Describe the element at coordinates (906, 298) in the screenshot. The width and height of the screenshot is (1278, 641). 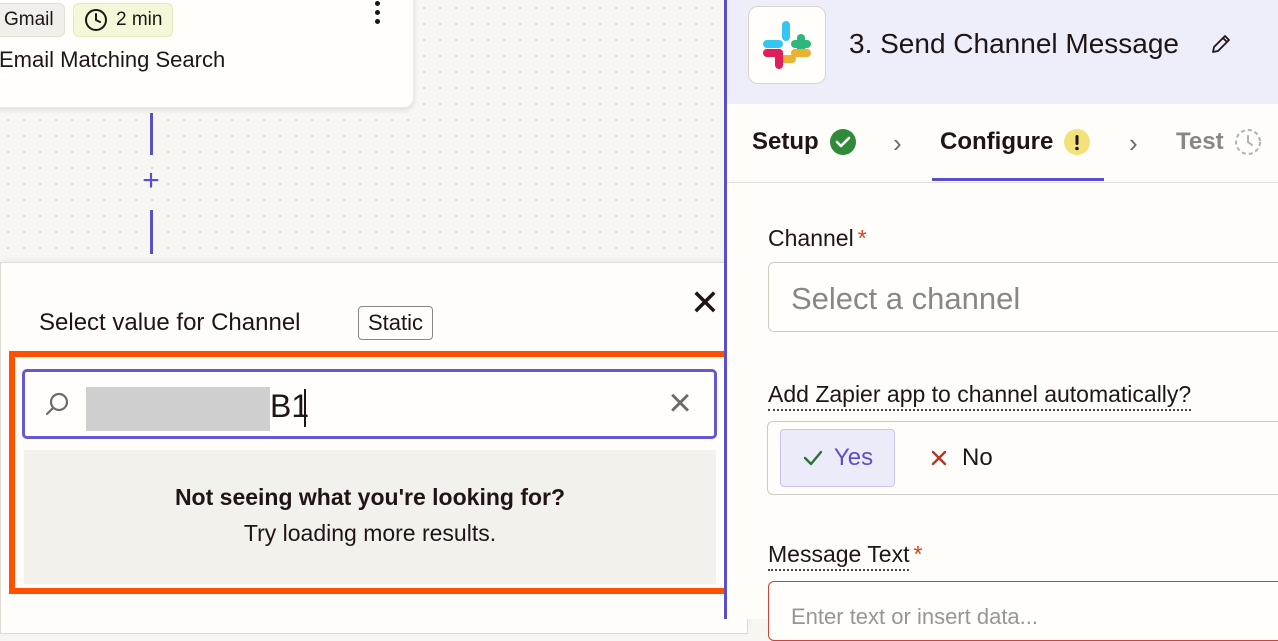
I see `channel-placeholder: Select a channel` at that location.